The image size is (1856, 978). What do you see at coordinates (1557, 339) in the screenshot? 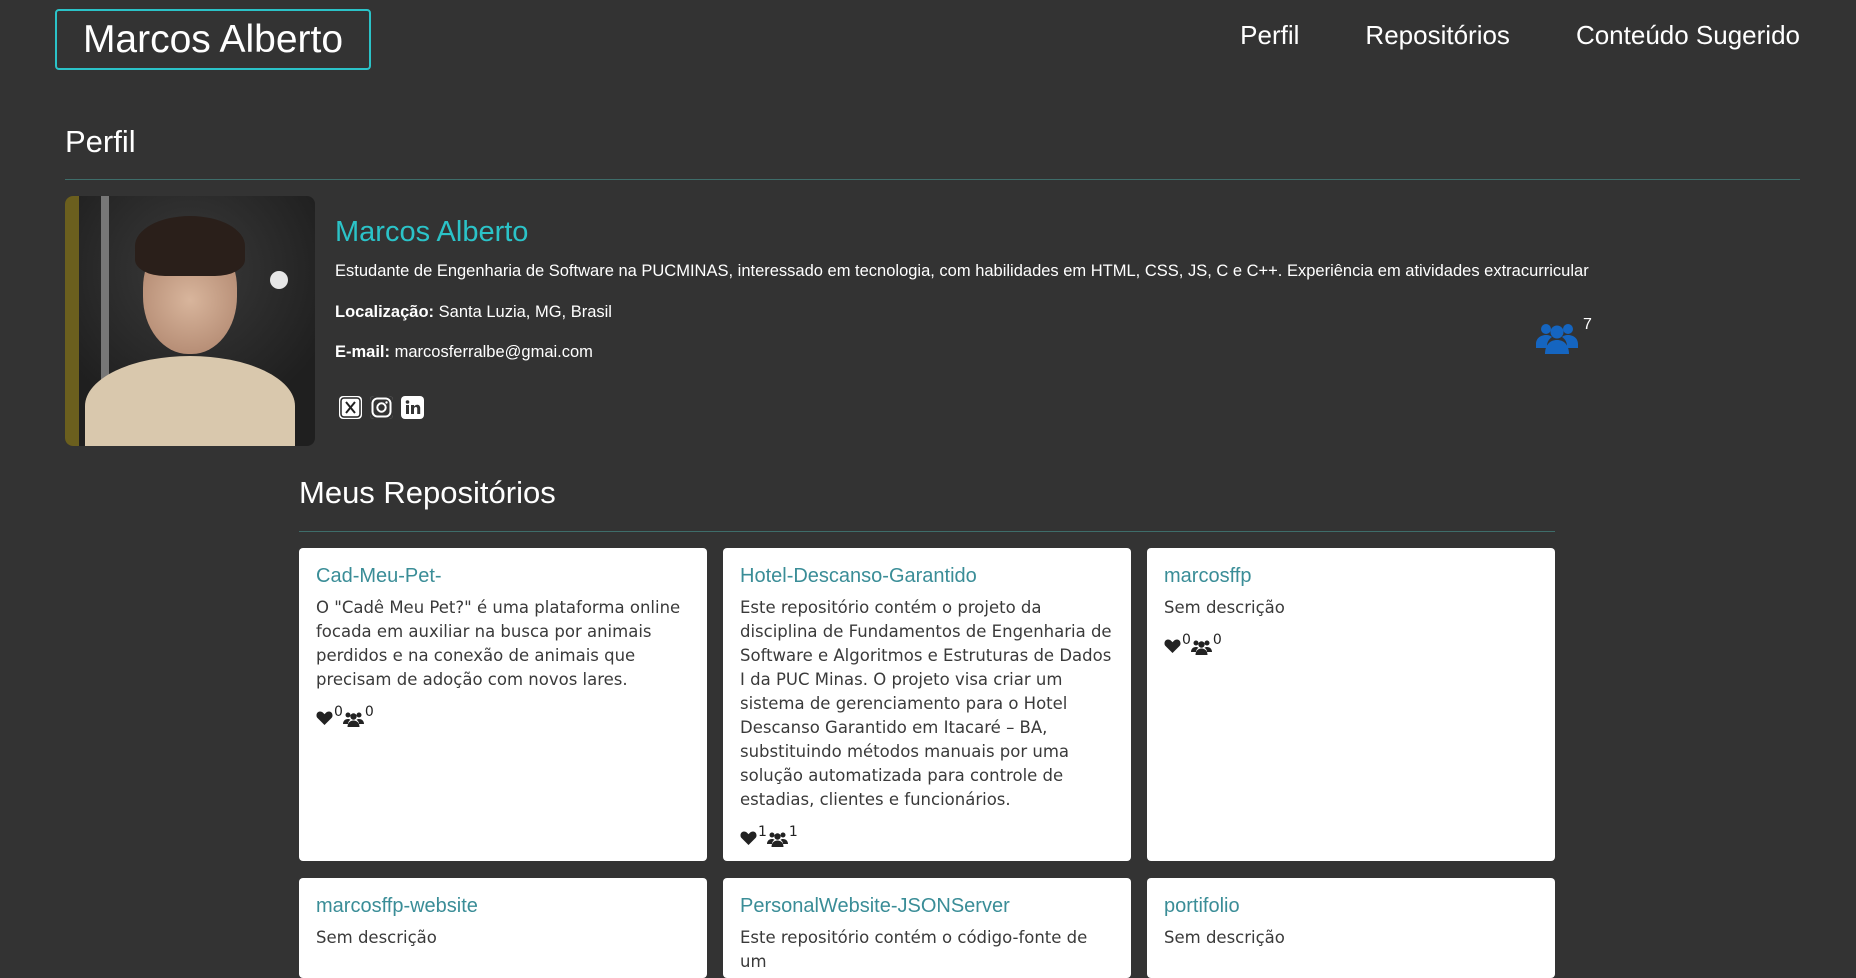
I see `followers-icon` at bounding box center [1557, 339].